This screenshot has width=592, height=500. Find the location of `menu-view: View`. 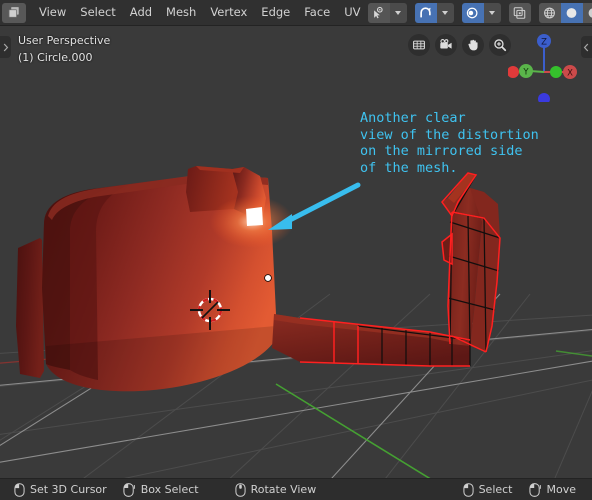

menu-view: View is located at coordinates (52, 13).